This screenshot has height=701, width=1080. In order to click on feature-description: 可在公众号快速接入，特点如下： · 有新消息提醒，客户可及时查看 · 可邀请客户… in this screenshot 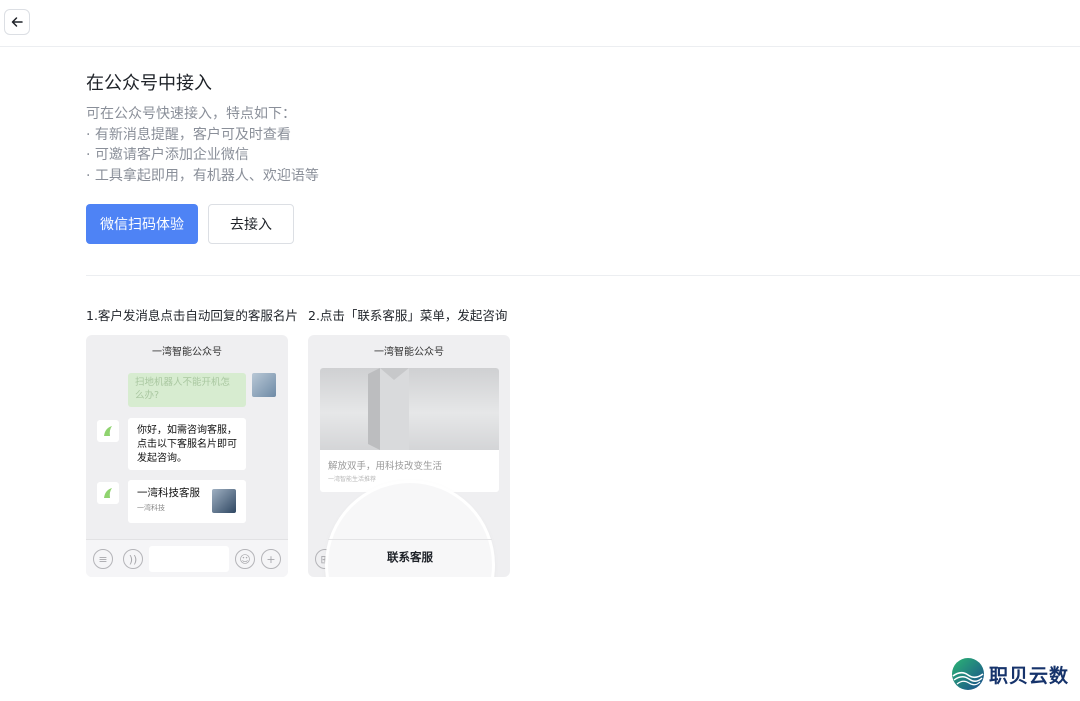, I will do `click(583, 145)`.